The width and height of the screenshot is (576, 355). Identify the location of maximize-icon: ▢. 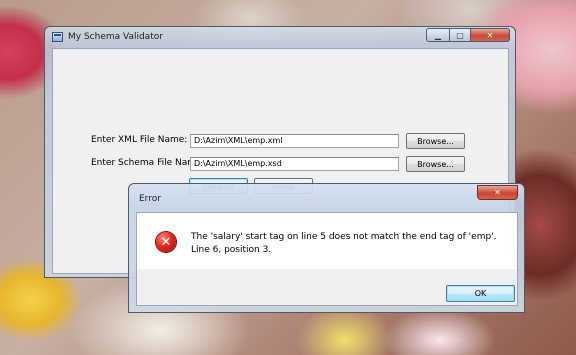
(460, 35).